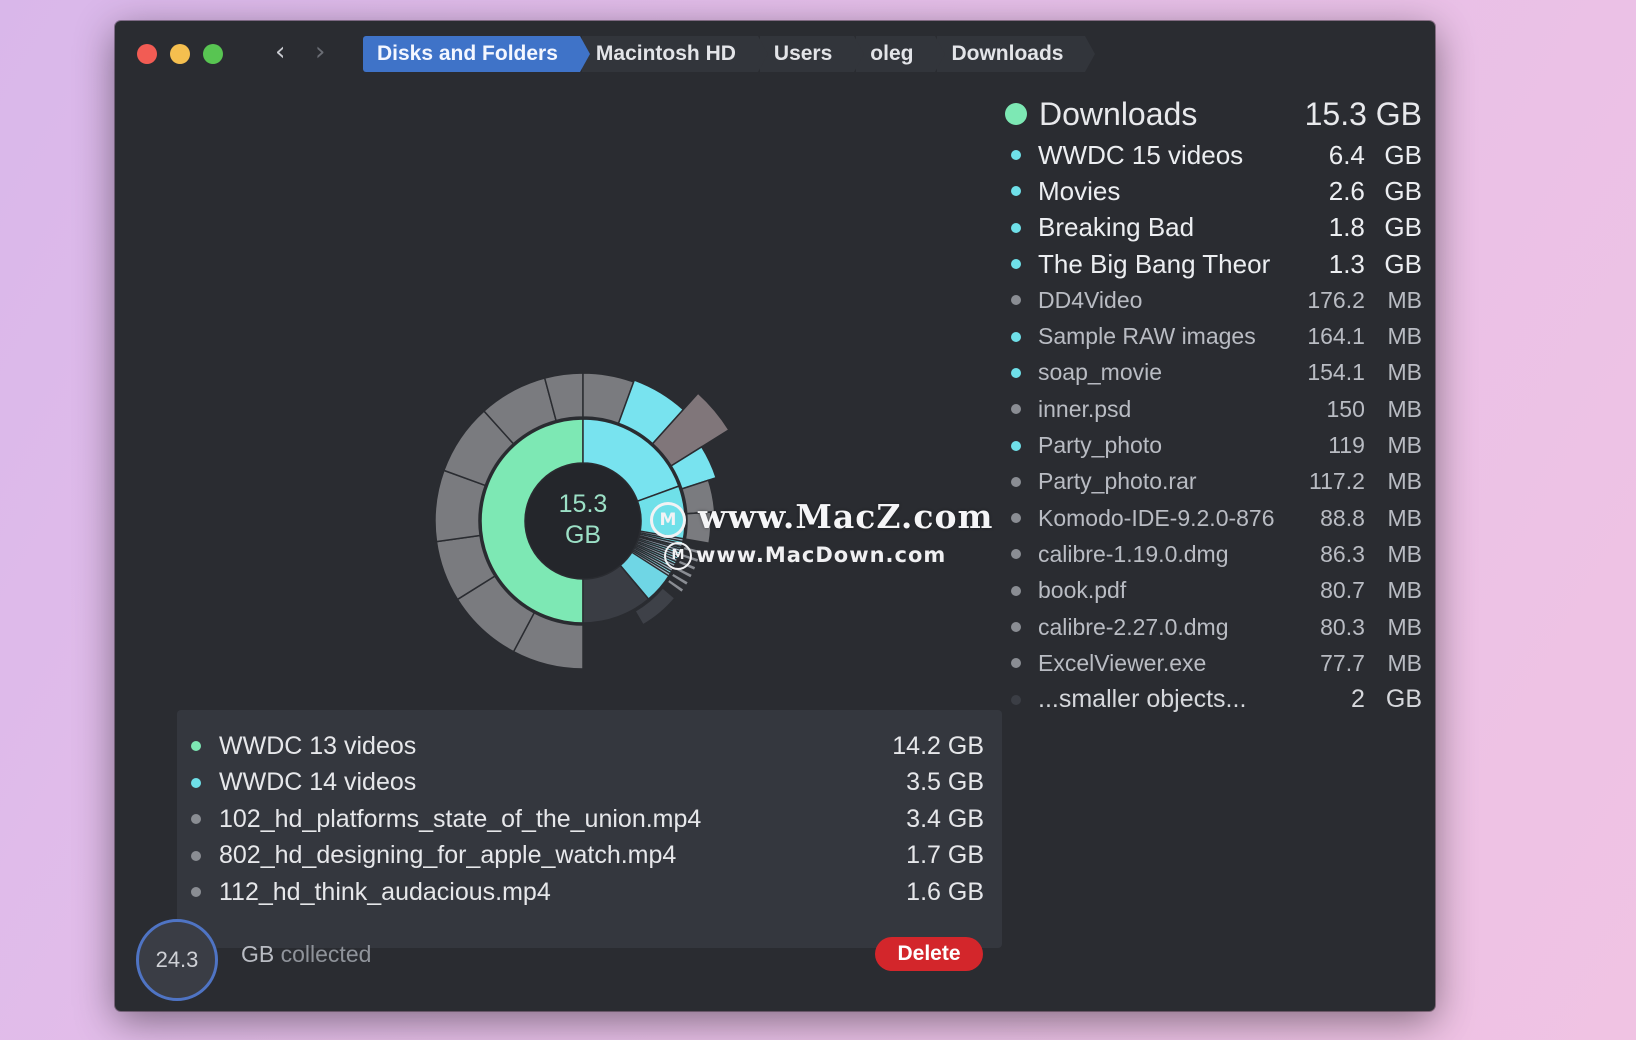 This screenshot has height=1040, width=1636. I want to click on chevron-left-icon: ‹, so click(280, 52).